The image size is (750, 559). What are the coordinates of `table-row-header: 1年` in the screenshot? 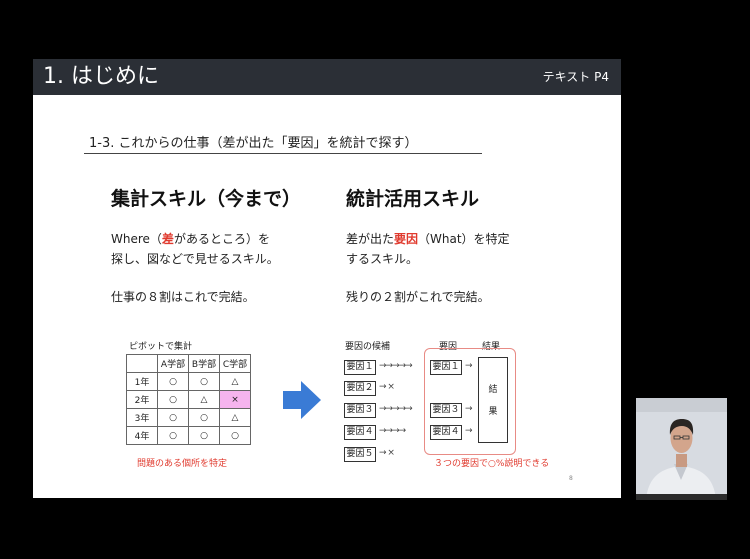 It's located at (142, 381).